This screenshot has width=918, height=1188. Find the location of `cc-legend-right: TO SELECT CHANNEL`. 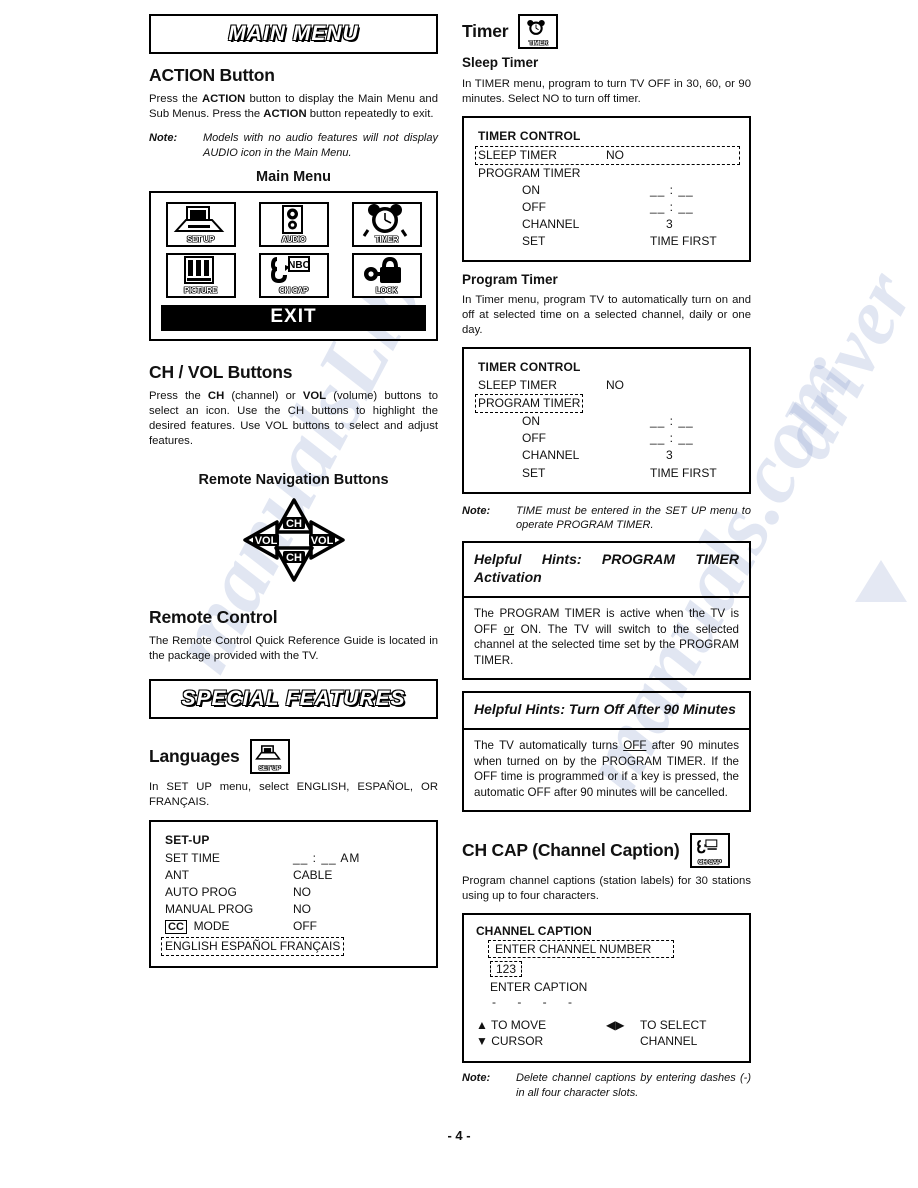

cc-legend-right: TO SELECT CHANNEL is located at coordinates (688, 1033).